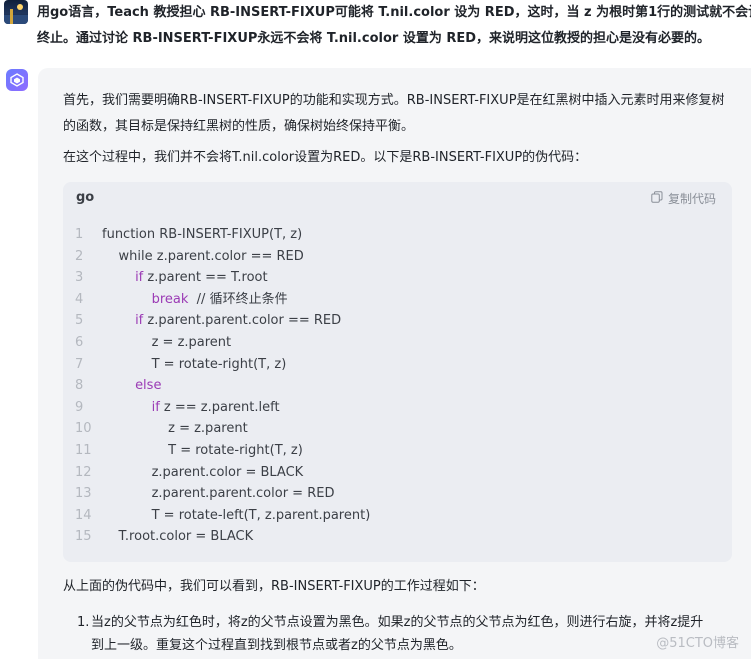 The image size is (751, 659). Describe the element at coordinates (83, 429) in the screenshot. I see `line-number: 10` at that location.